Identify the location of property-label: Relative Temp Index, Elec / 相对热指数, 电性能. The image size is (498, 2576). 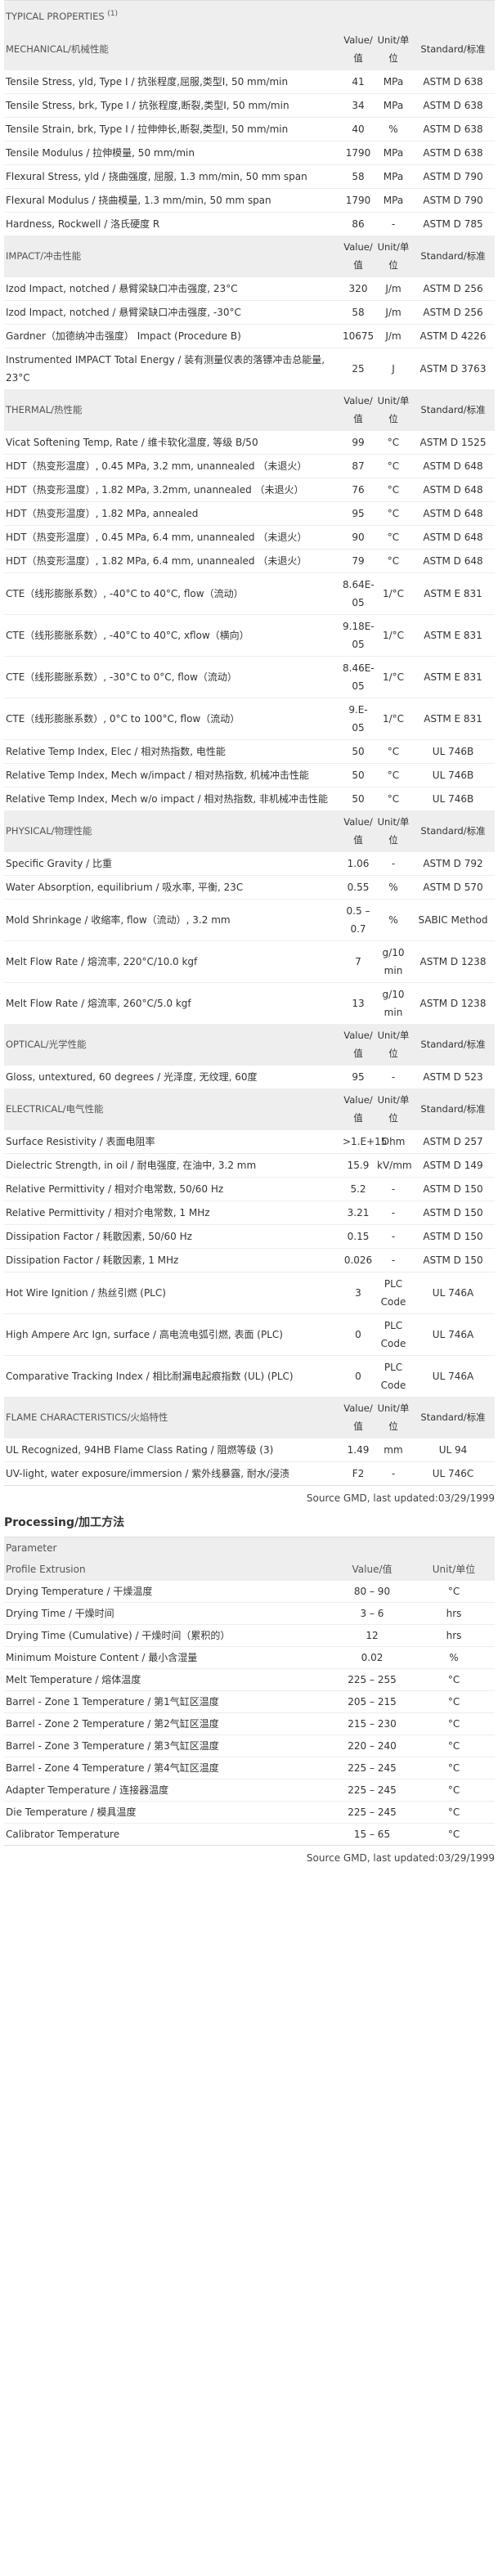
(172, 752).